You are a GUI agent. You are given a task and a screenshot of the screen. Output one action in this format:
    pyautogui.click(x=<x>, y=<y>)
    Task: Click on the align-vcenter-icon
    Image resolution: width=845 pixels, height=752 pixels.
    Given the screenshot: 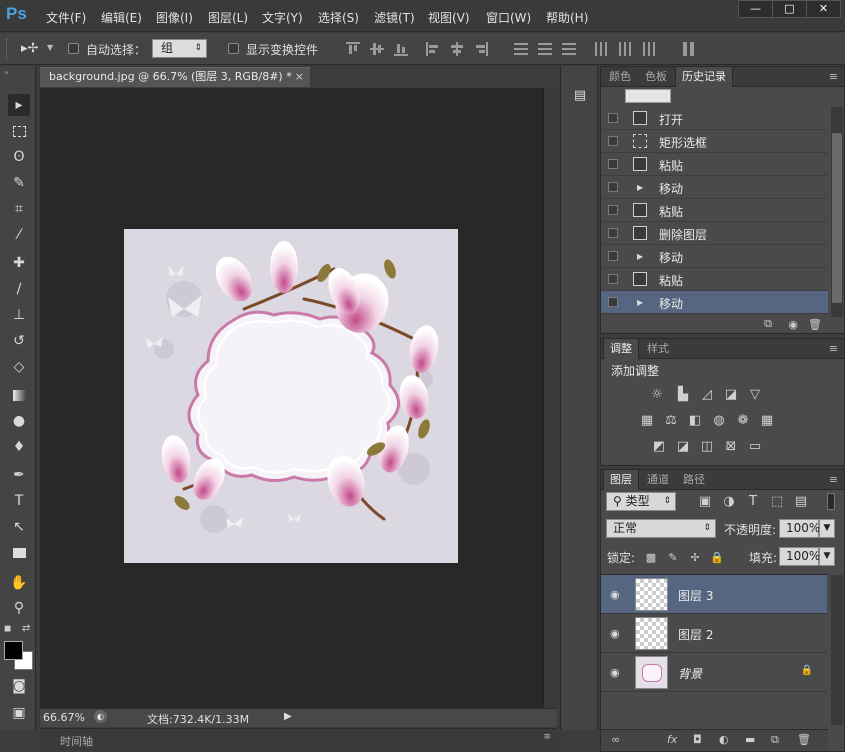 What is the action you would take?
    pyautogui.click(x=377, y=49)
    